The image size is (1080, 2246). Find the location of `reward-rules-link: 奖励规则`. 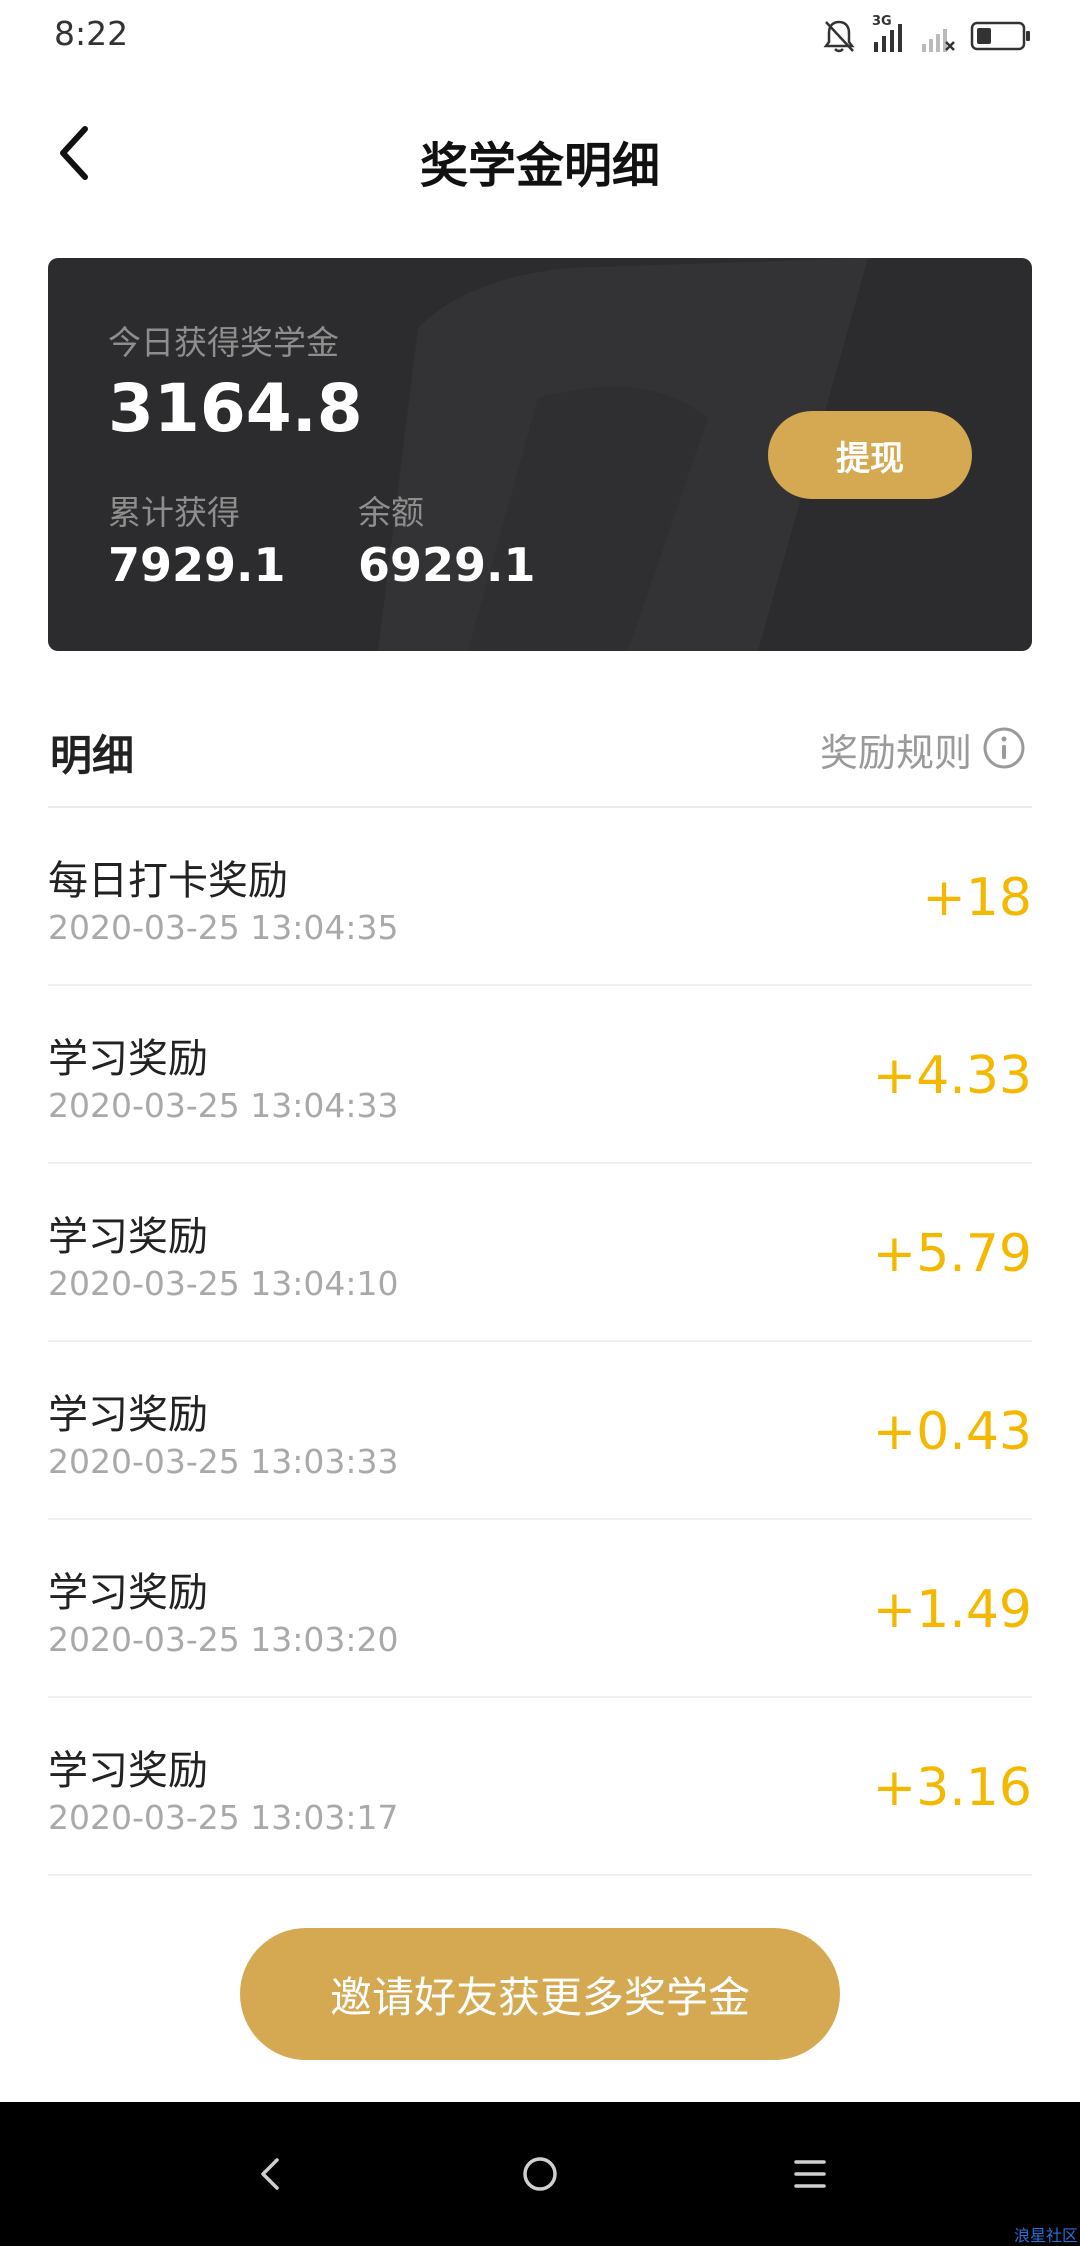

reward-rules-link: 奖励规则 is located at coordinates (923, 749).